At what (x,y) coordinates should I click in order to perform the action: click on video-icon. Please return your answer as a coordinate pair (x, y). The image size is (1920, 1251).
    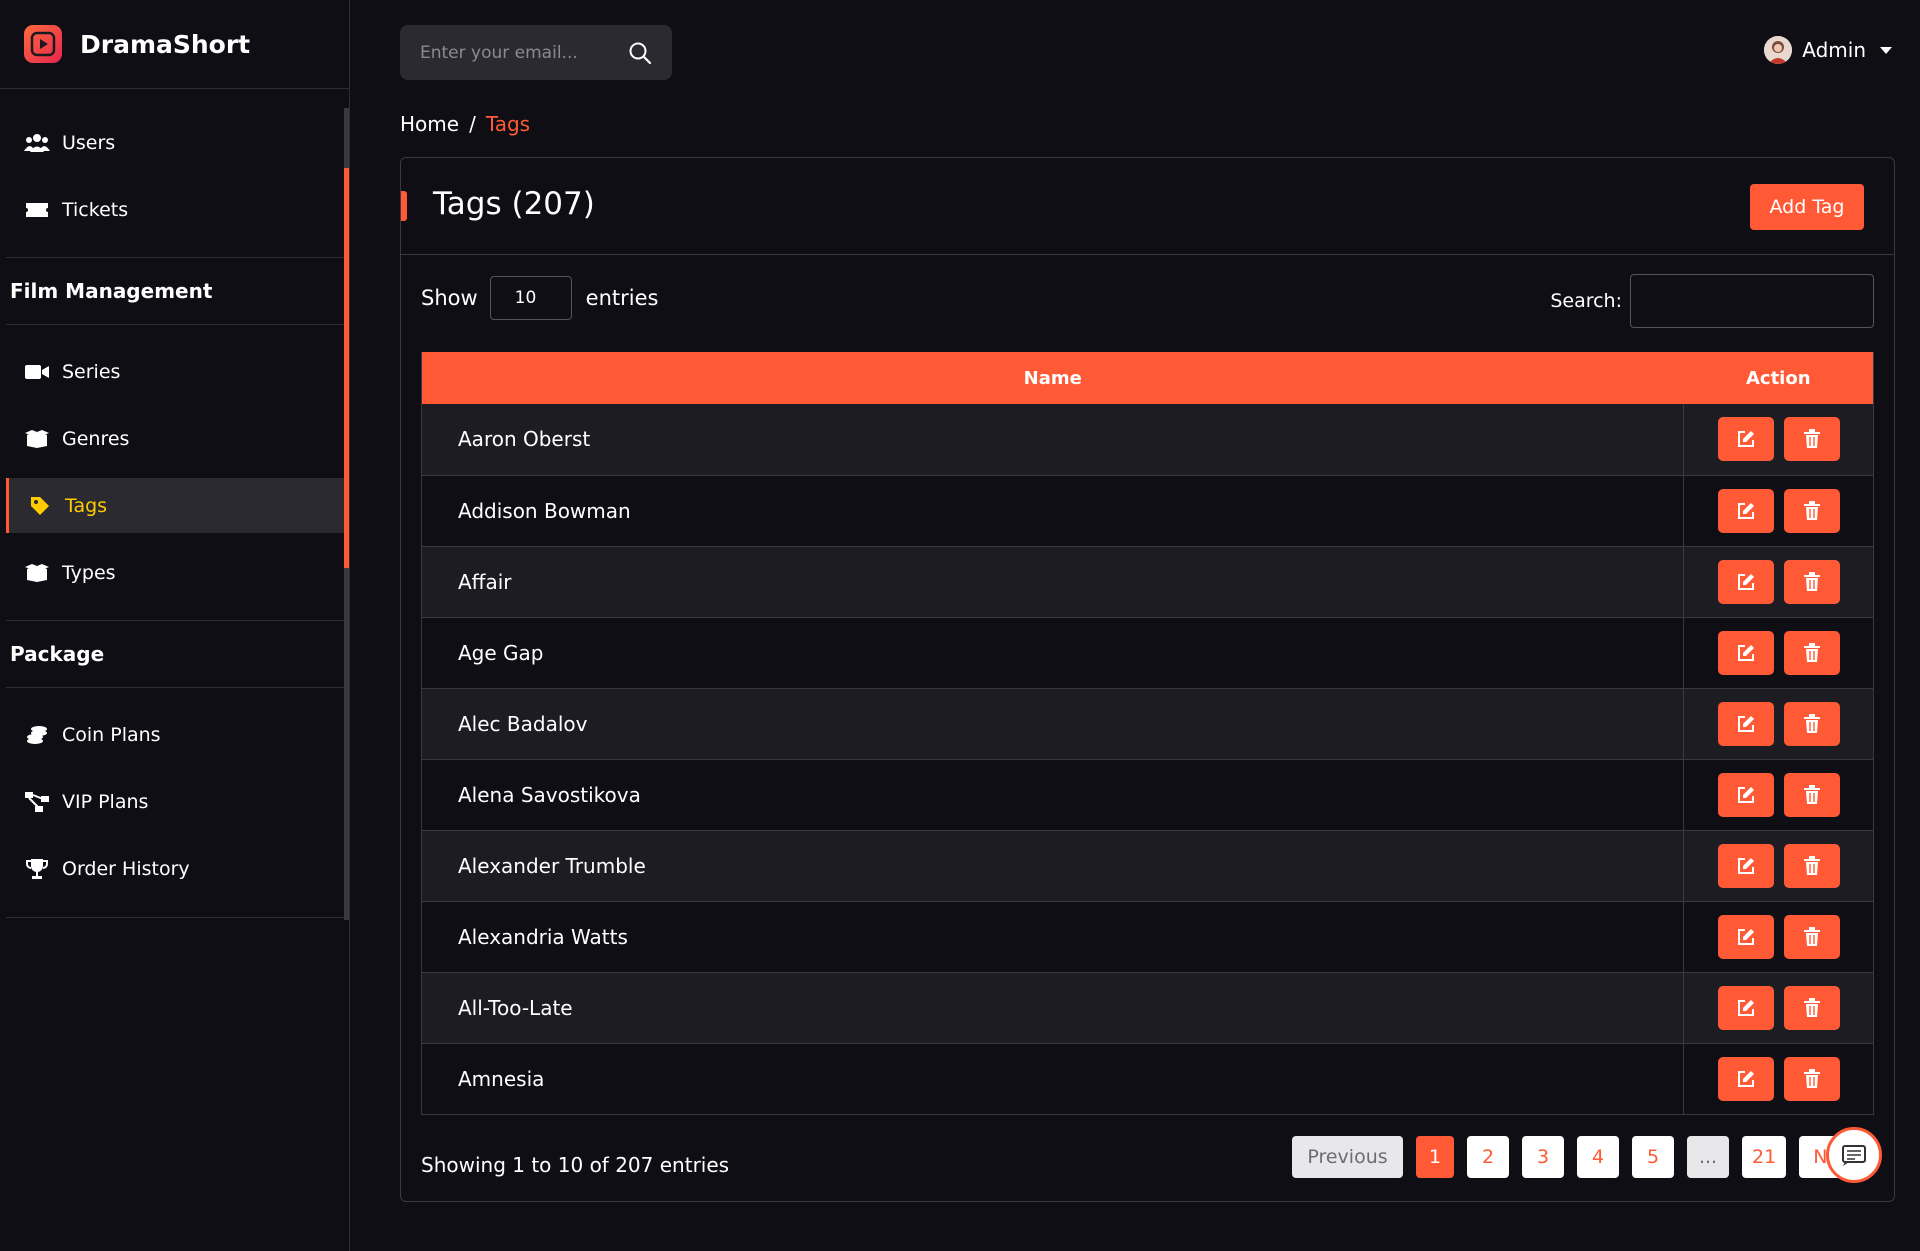
    Looking at the image, I should click on (37, 372).